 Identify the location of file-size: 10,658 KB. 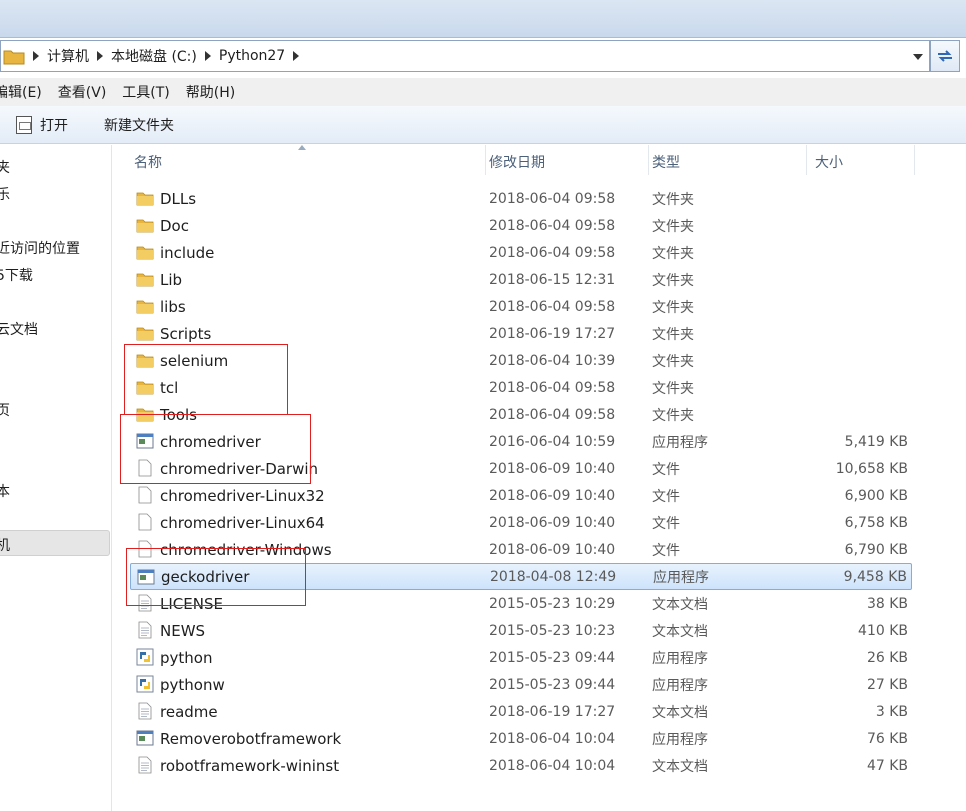
(871, 468).